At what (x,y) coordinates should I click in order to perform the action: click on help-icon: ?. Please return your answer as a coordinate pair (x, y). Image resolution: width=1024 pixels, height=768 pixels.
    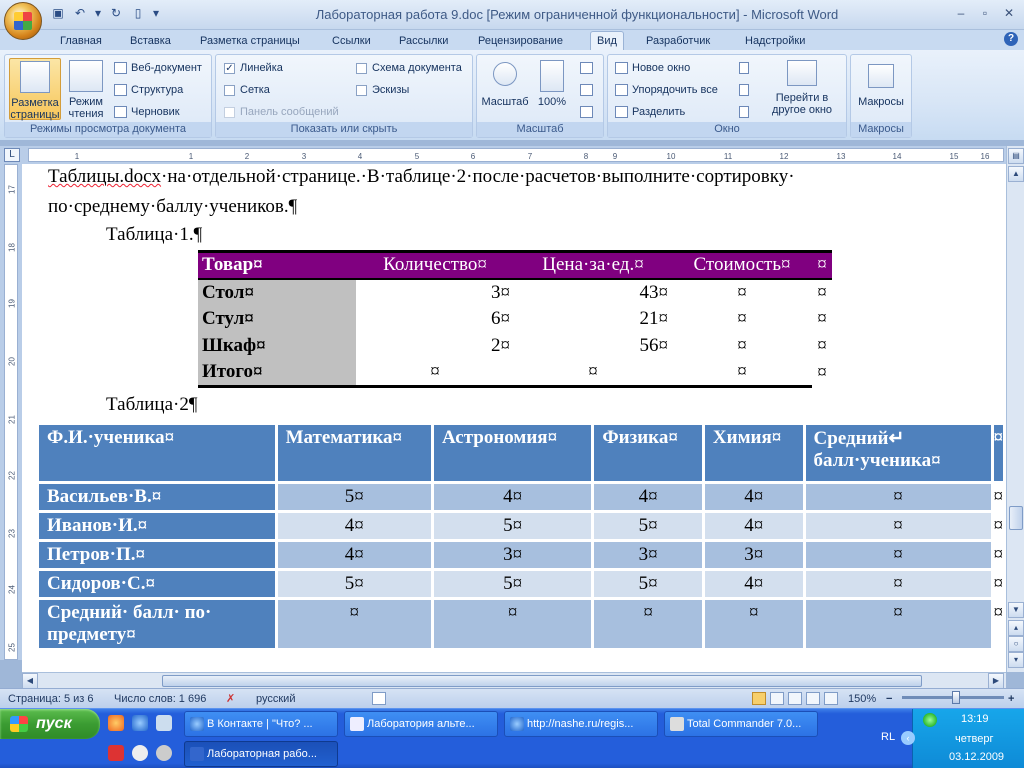
    Looking at the image, I should click on (1011, 39).